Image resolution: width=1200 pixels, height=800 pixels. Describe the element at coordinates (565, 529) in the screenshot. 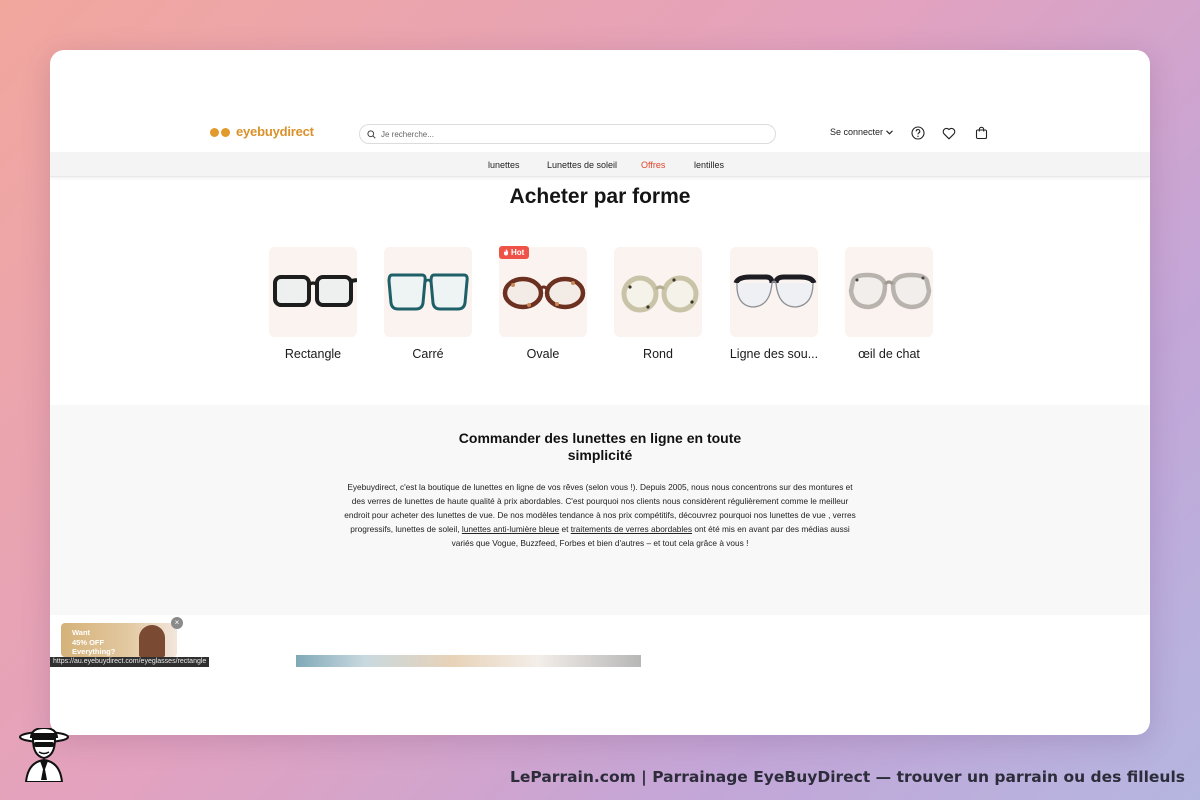

I see `info-text-and: et` at that location.